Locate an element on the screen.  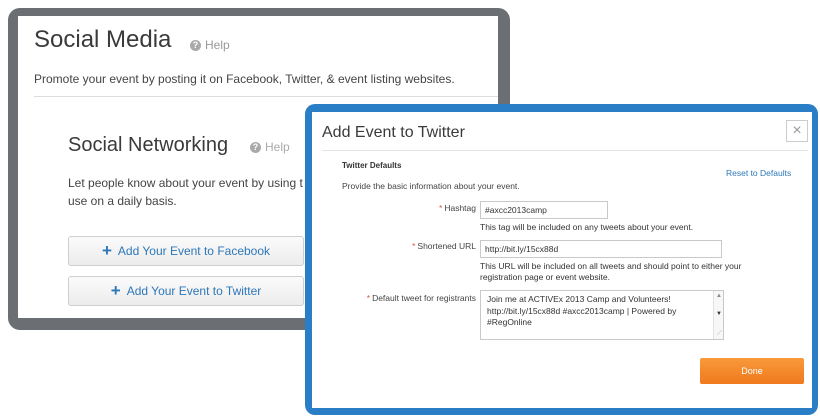
section-title: Social Networking is located at coordinates (148, 145).